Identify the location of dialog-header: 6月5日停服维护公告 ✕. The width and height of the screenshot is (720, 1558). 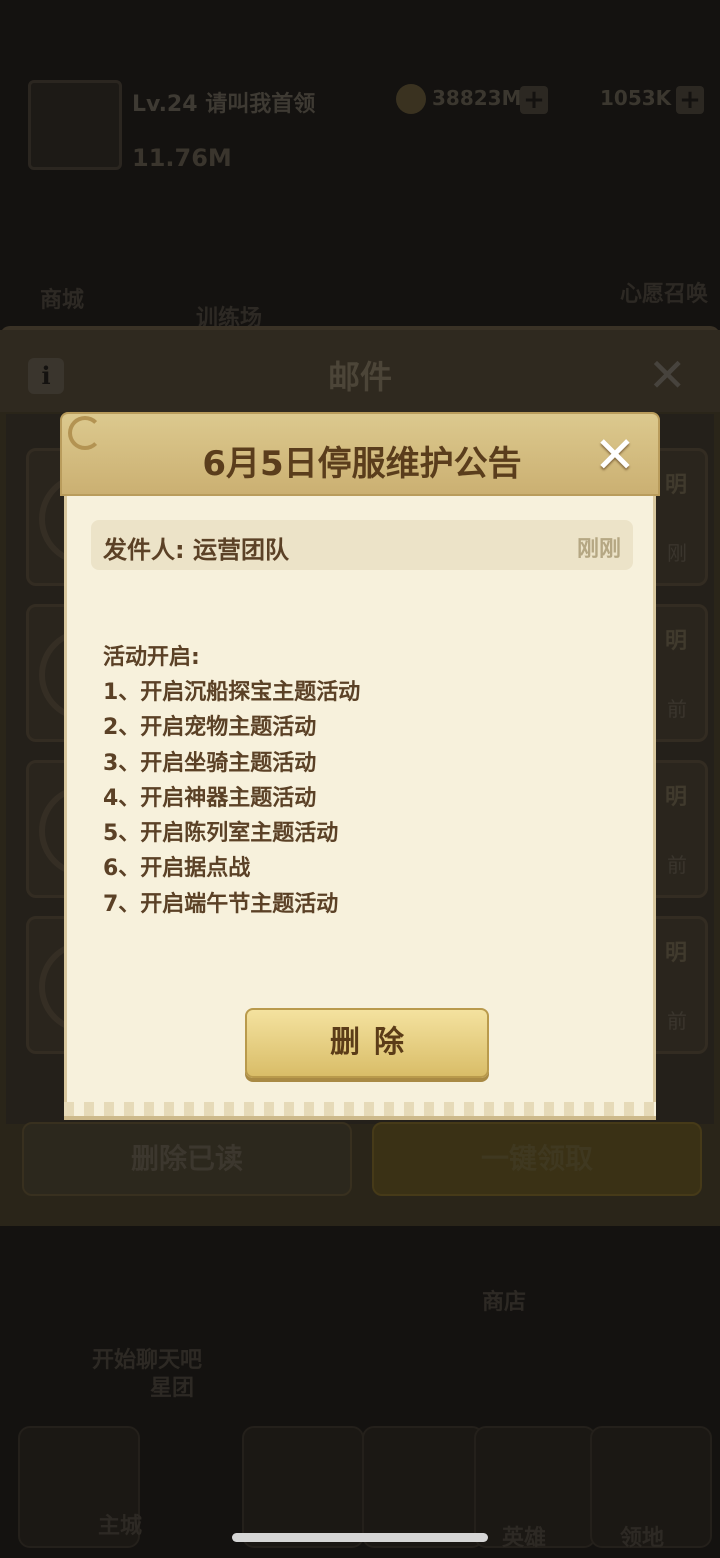
(360, 454).